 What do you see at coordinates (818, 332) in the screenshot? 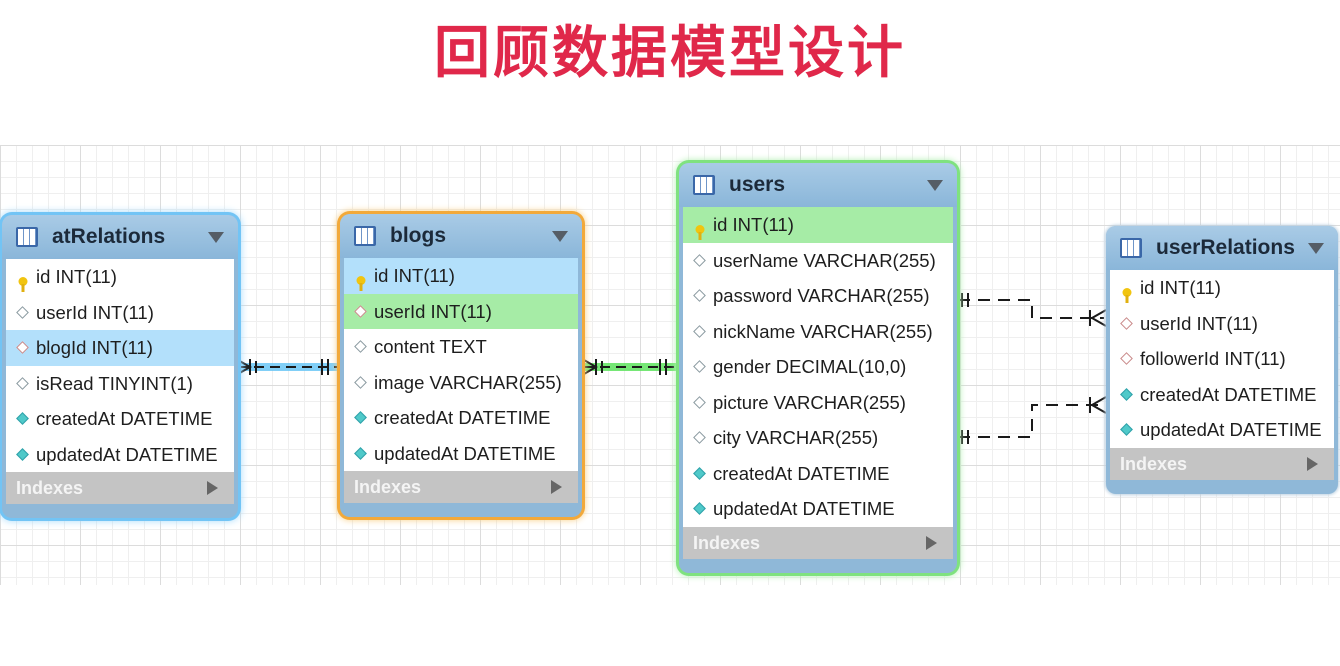
I see `column-row: nickName VARCHAR(255)` at bounding box center [818, 332].